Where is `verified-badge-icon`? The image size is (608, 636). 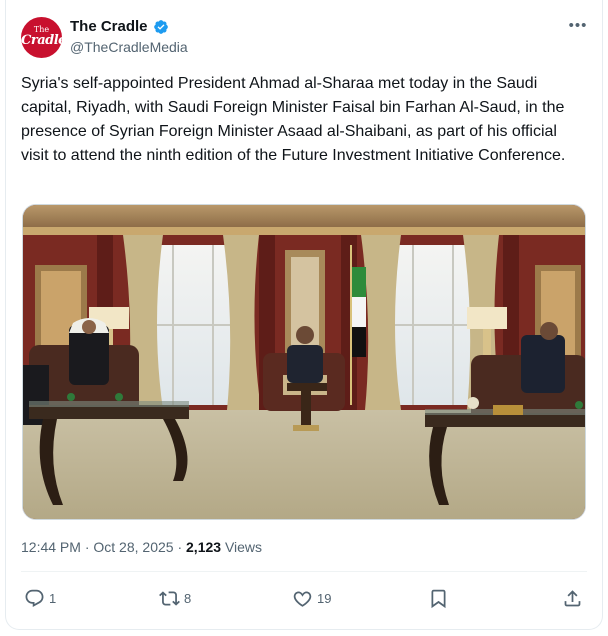 verified-badge-icon is located at coordinates (161, 27).